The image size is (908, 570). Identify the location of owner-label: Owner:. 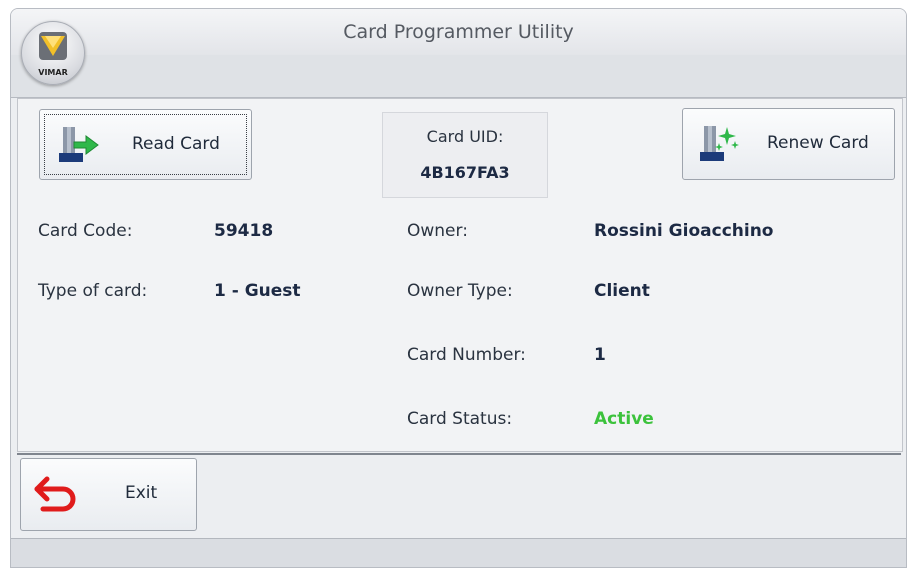
(437, 231).